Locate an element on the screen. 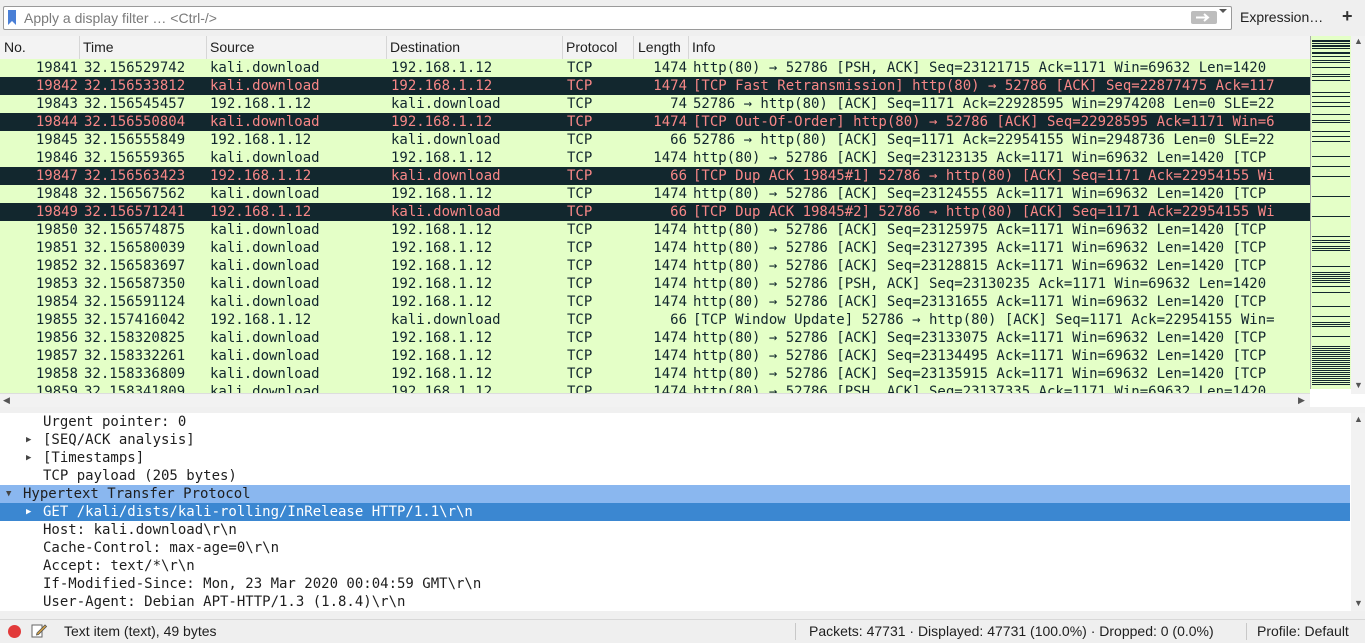  status-divider is located at coordinates (1246, 631).